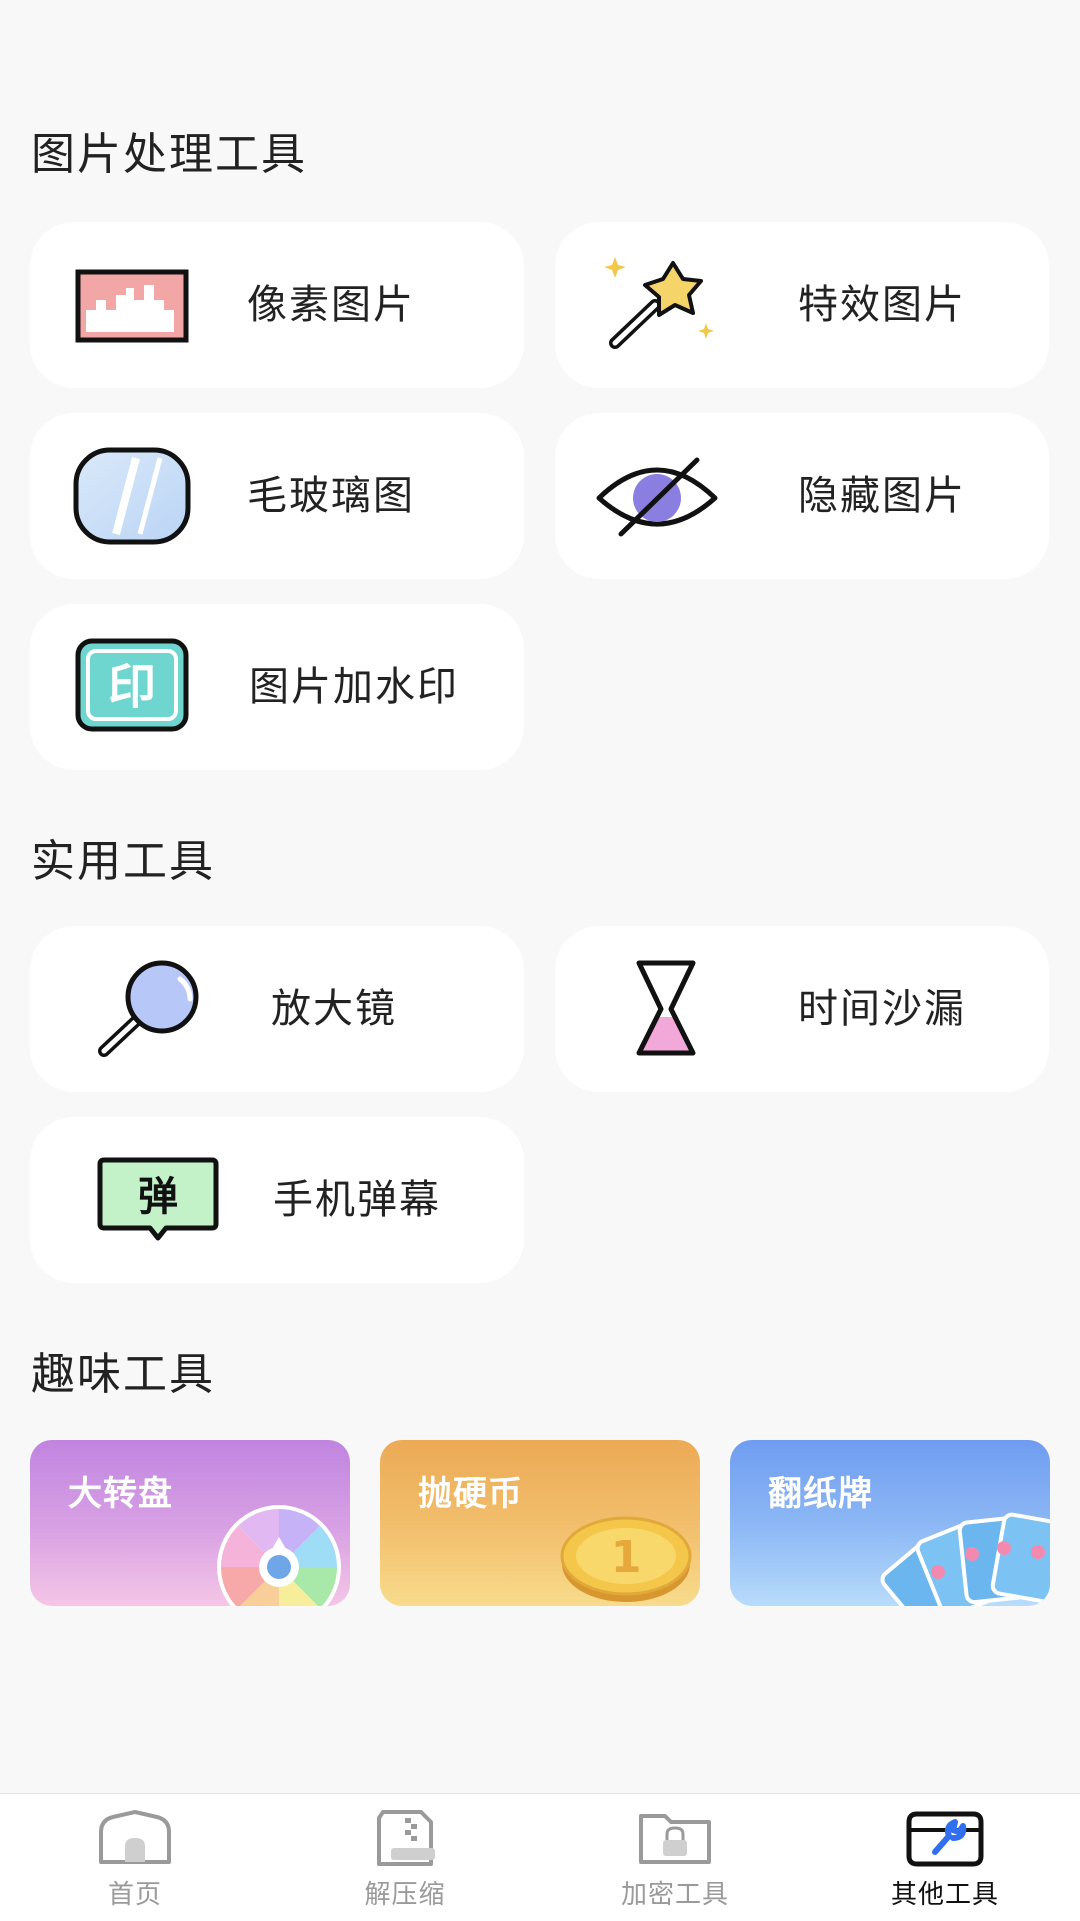 This screenshot has width=1080, height=1921. I want to click on tab-label: 解压缩, so click(405, 1895).